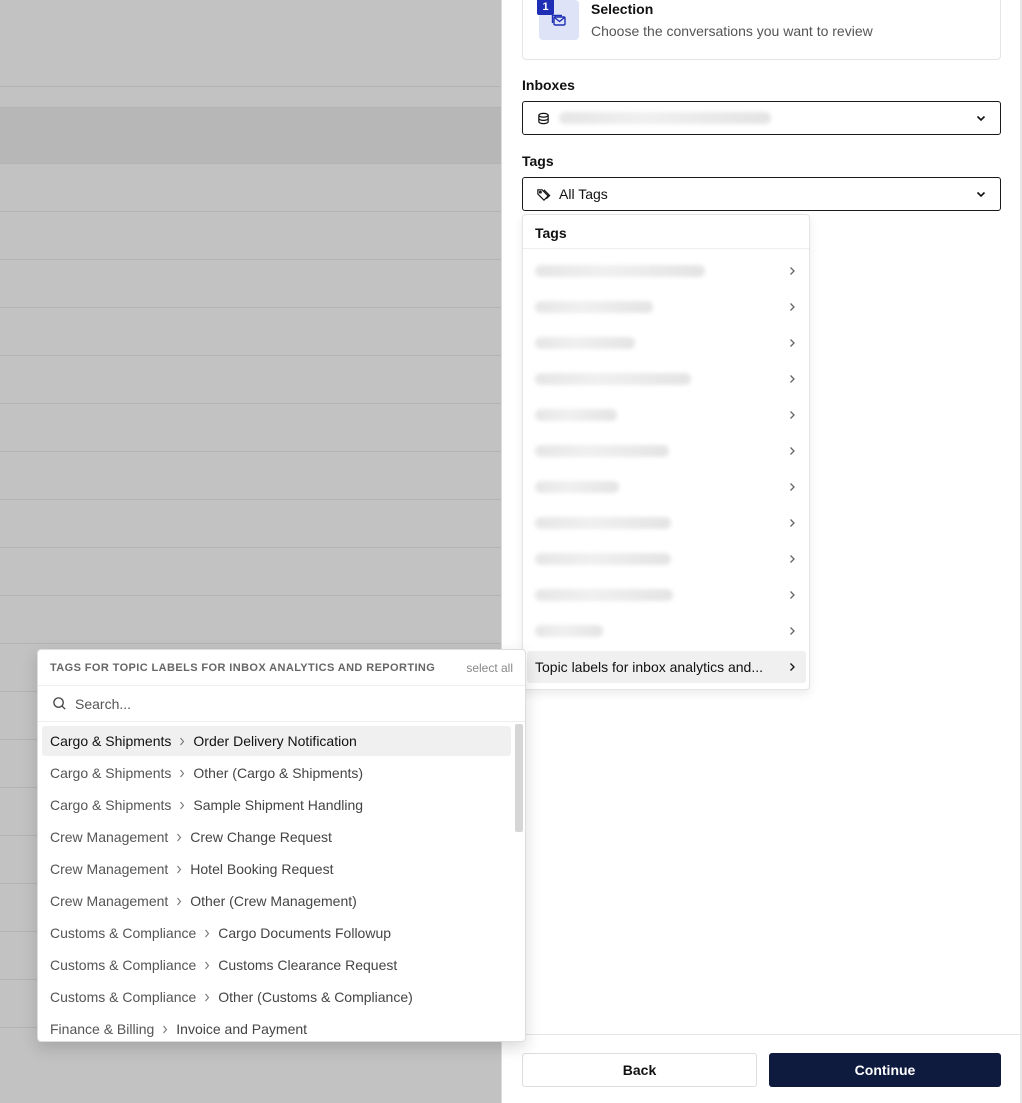 The image size is (1022, 1103). Describe the element at coordinates (275, 703) in the screenshot. I see `search-input` at that location.